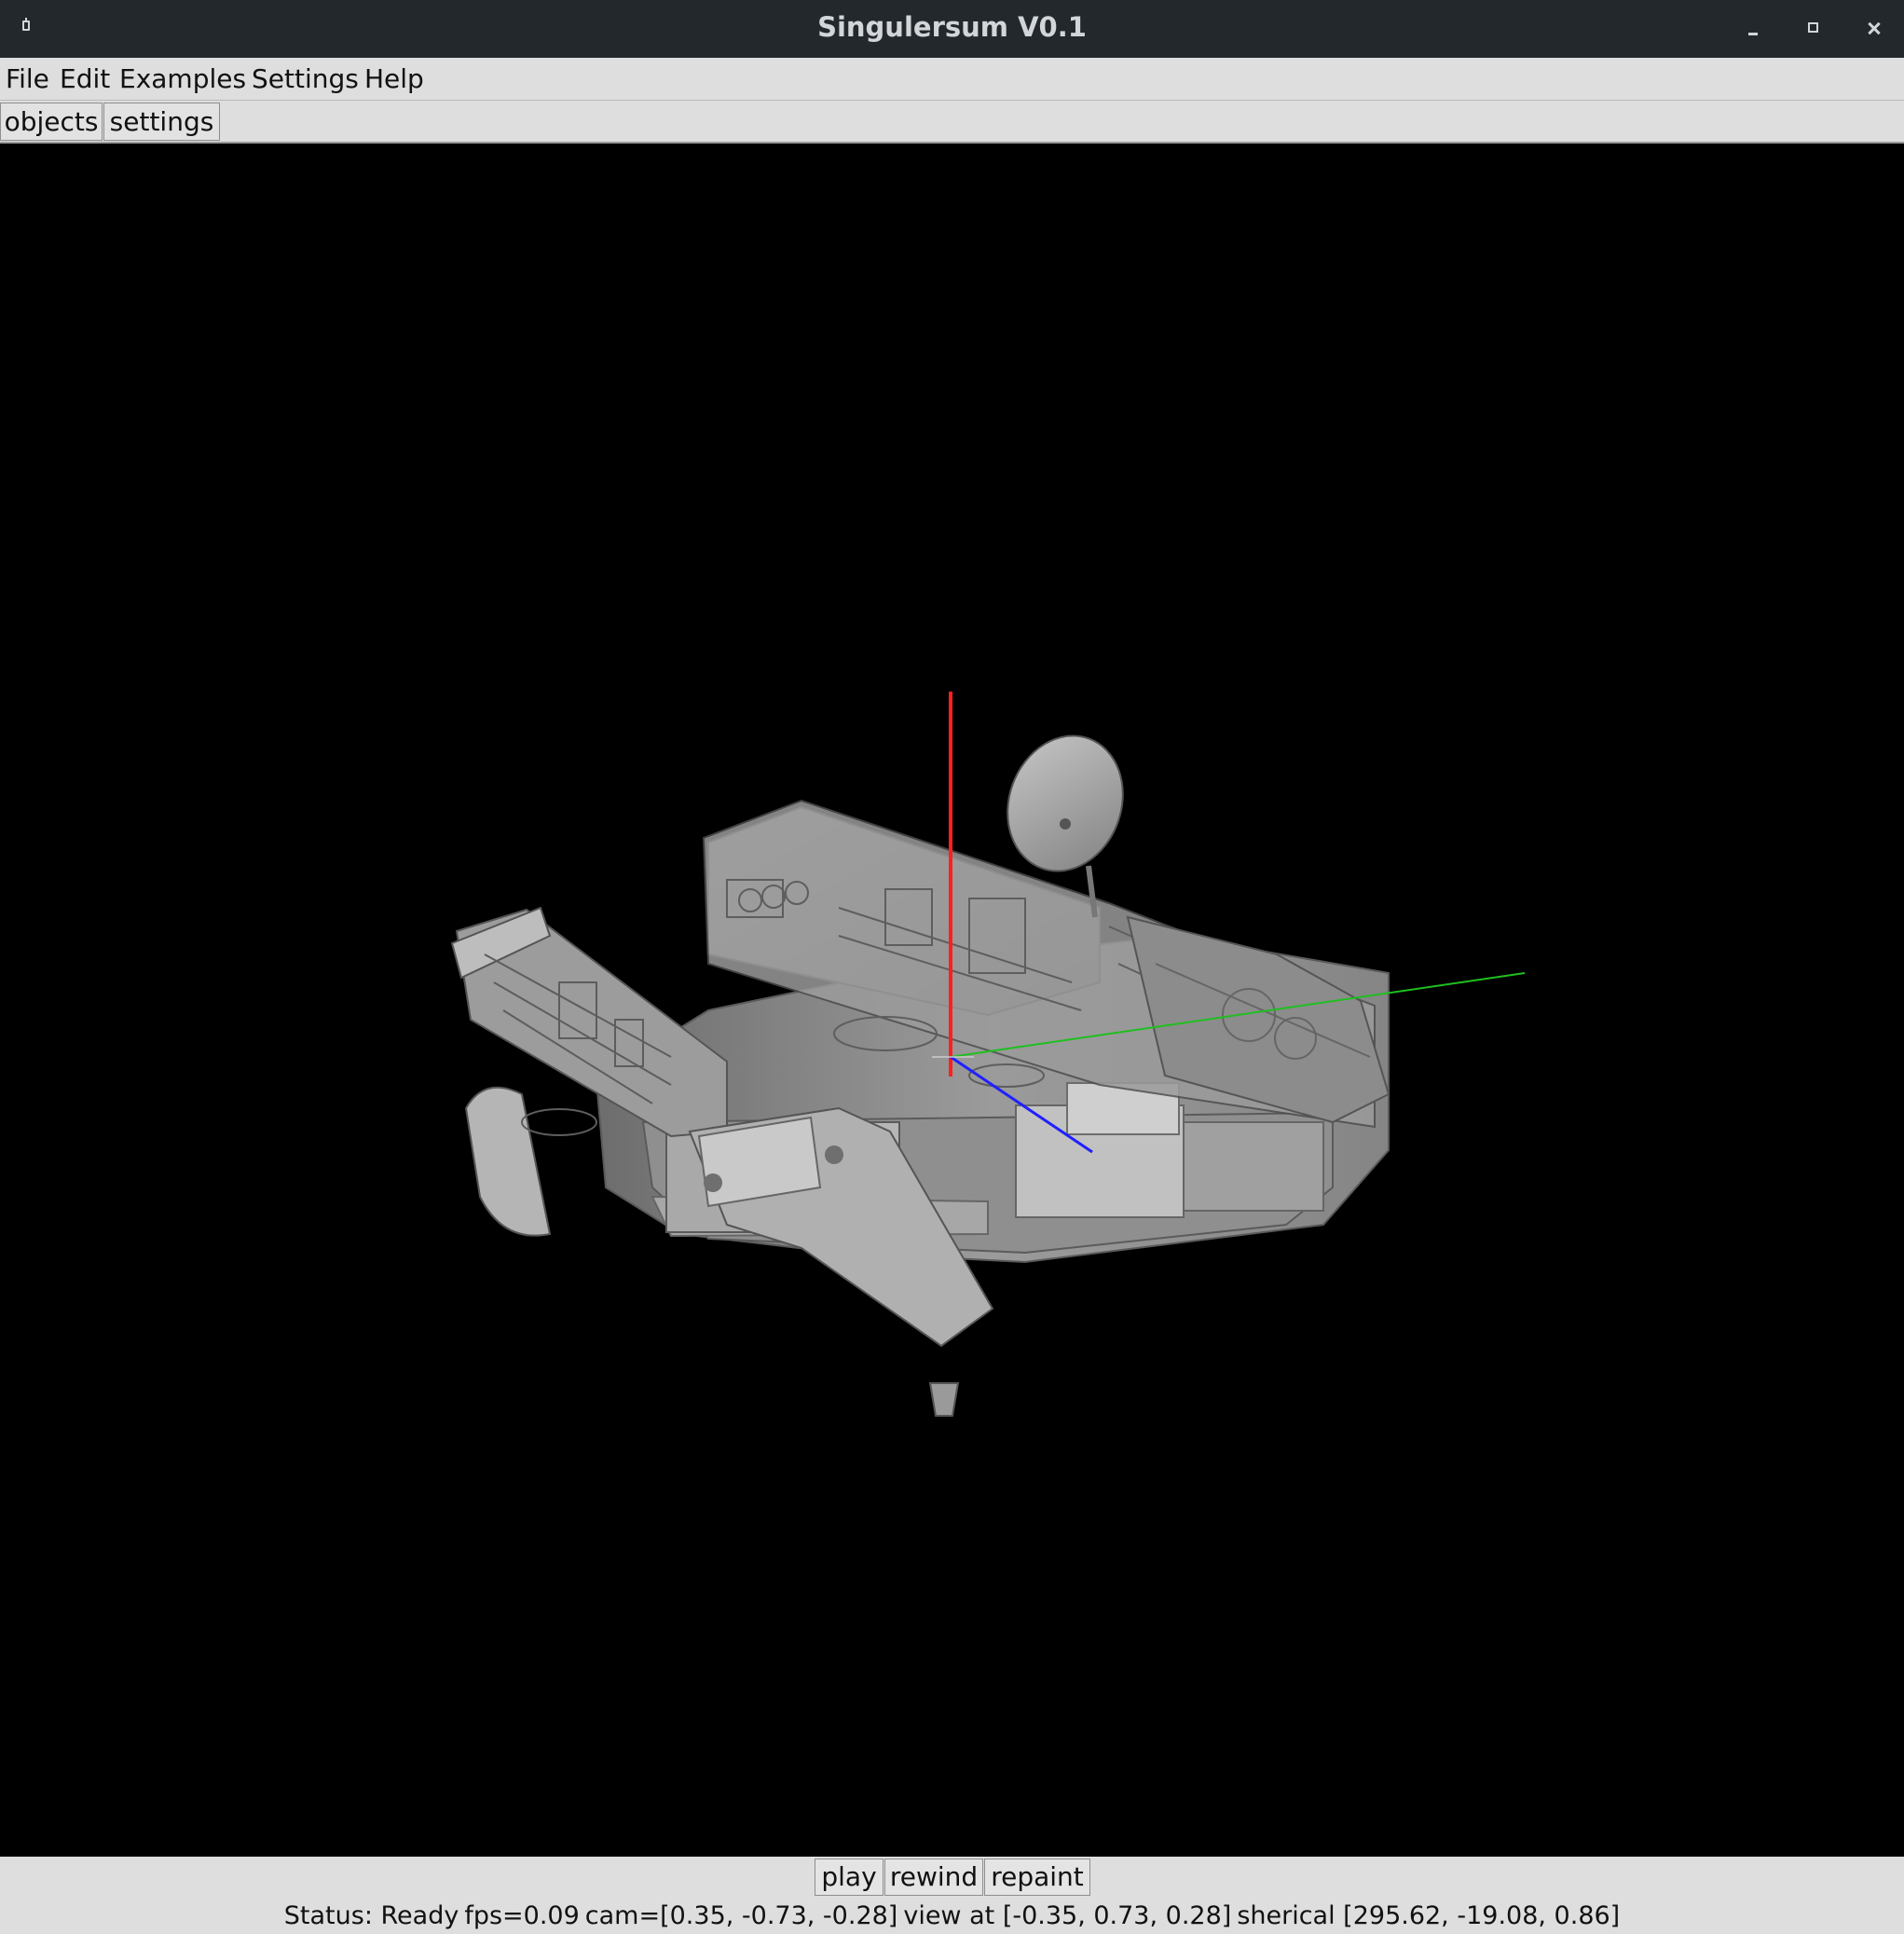 Image resolution: width=1904 pixels, height=1934 pixels. I want to click on tab-toolbar: objects settings, so click(952, 123).